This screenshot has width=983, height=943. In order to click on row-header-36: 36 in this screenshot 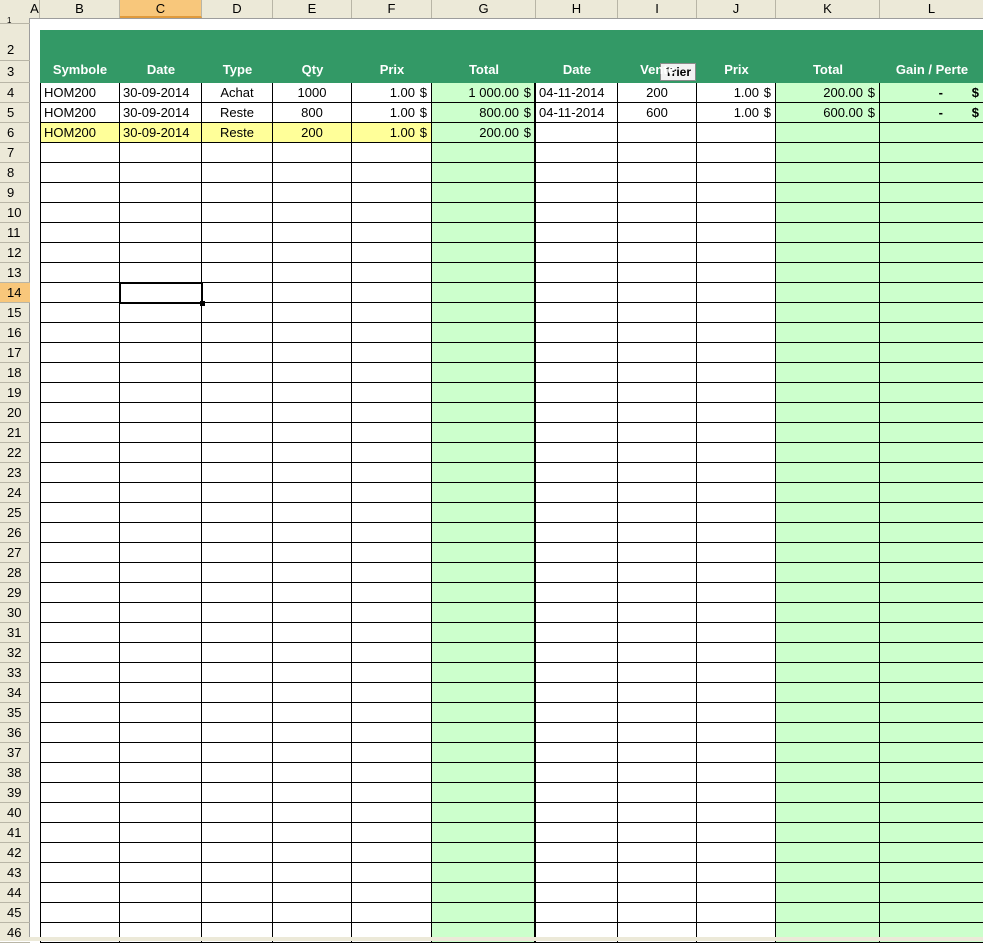, I will do `click(15, 733)`.